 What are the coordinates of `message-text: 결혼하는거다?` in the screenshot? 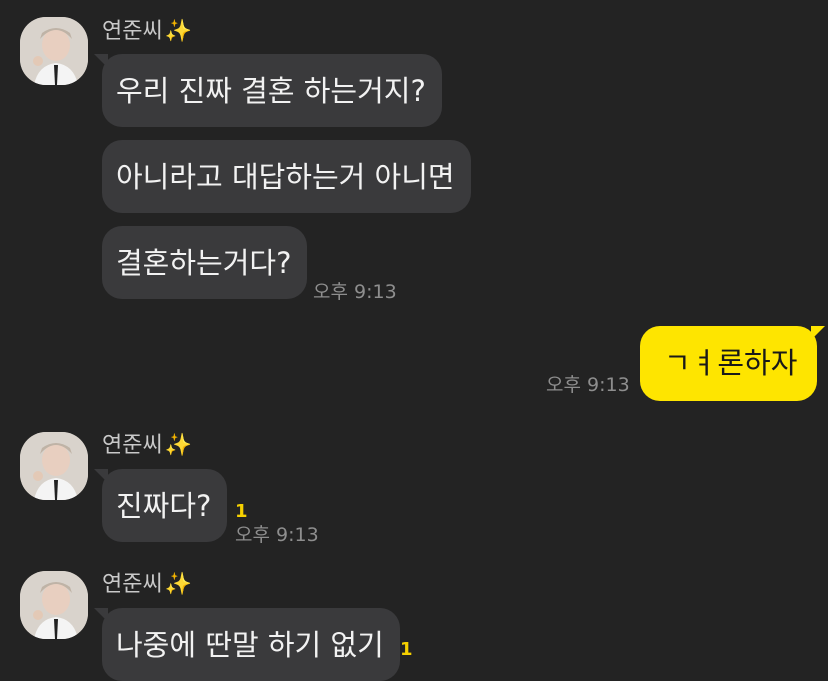 It's located at (204, 263).